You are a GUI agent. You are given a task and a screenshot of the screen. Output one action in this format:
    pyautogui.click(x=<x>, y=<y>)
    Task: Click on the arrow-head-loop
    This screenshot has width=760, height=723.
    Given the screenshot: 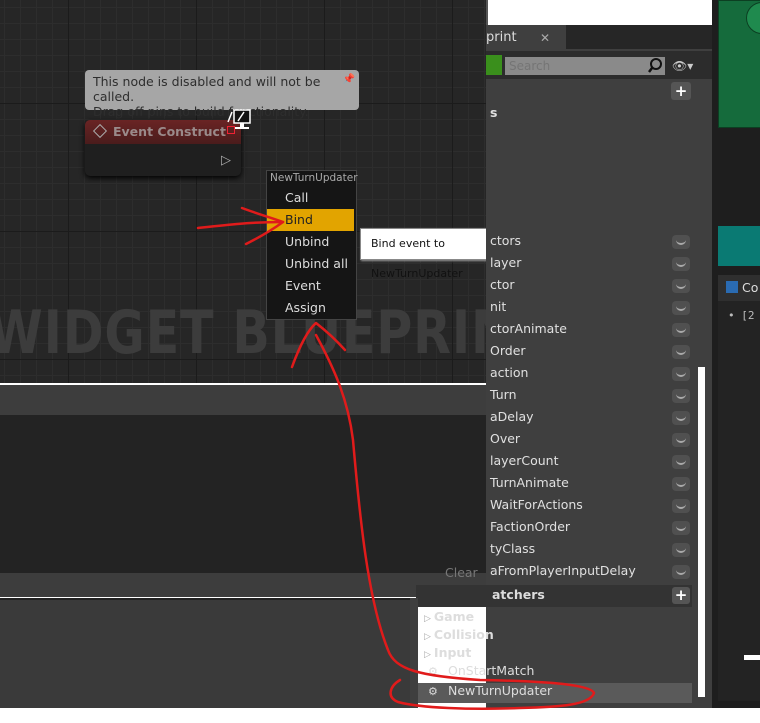 What is the action you would take?
    pyautogui.click(x=318, y=345)
    